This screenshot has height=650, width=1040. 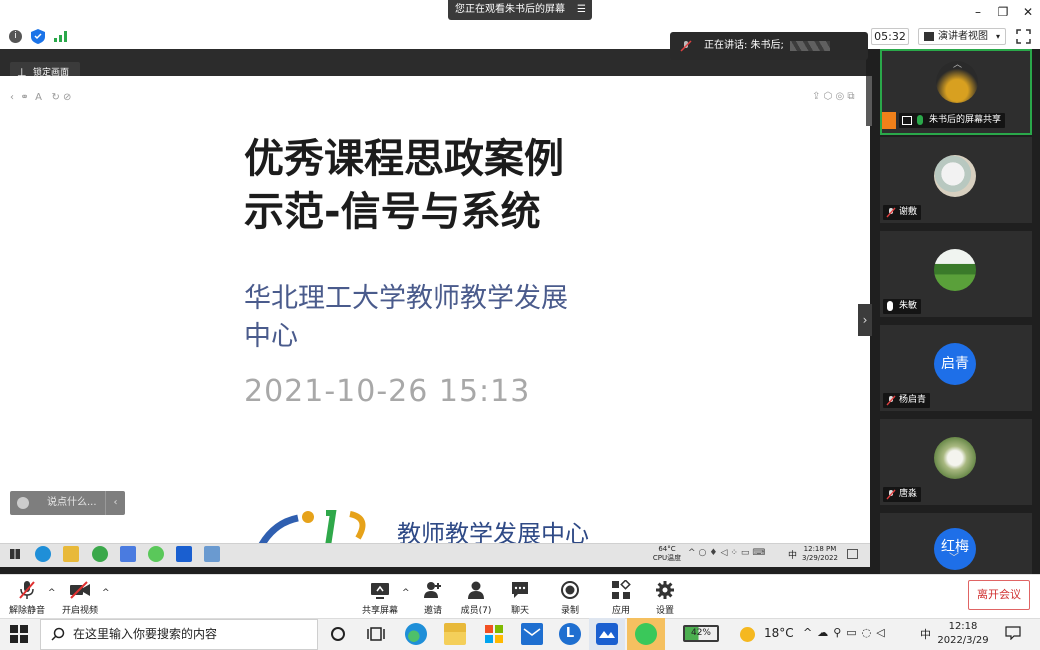 I want to click on weather-widget: 18°C, so click(x=767, y=634).